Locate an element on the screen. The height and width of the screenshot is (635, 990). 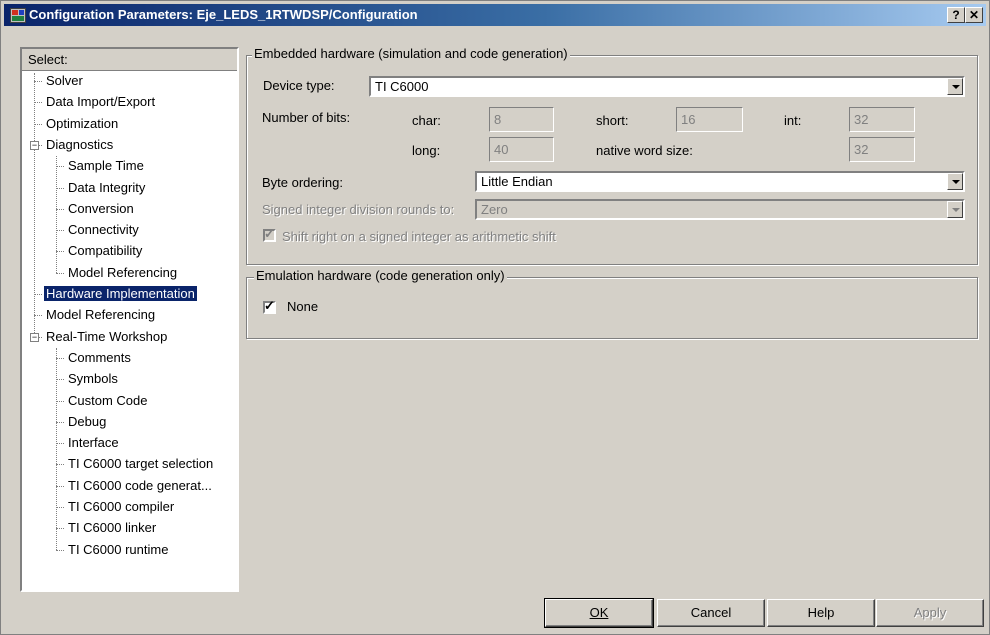
byte-ordering-value: Little Endian is located at coordinates (517, 181).